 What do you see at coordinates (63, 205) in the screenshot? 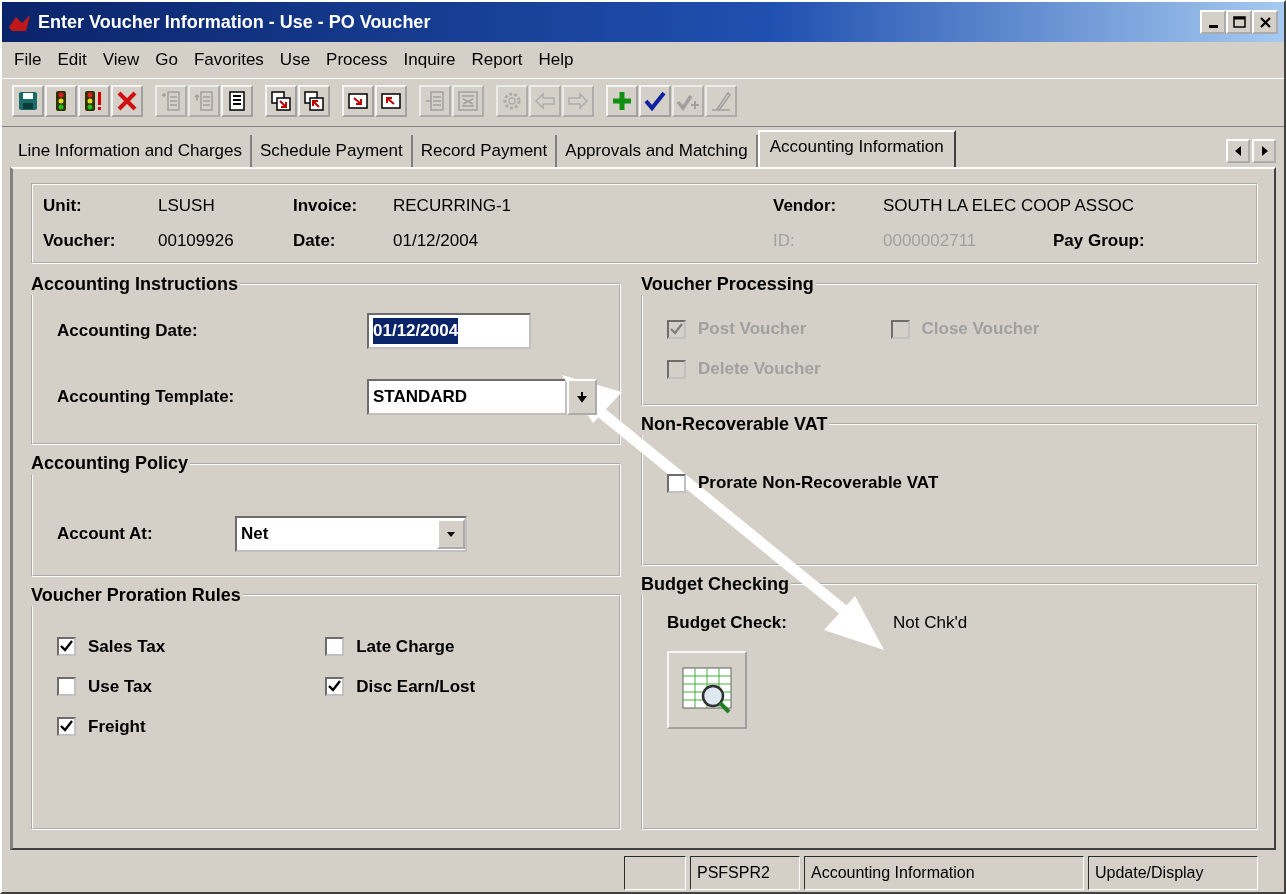
I see `field-label: Unit:` at bounding box center [63, 205].